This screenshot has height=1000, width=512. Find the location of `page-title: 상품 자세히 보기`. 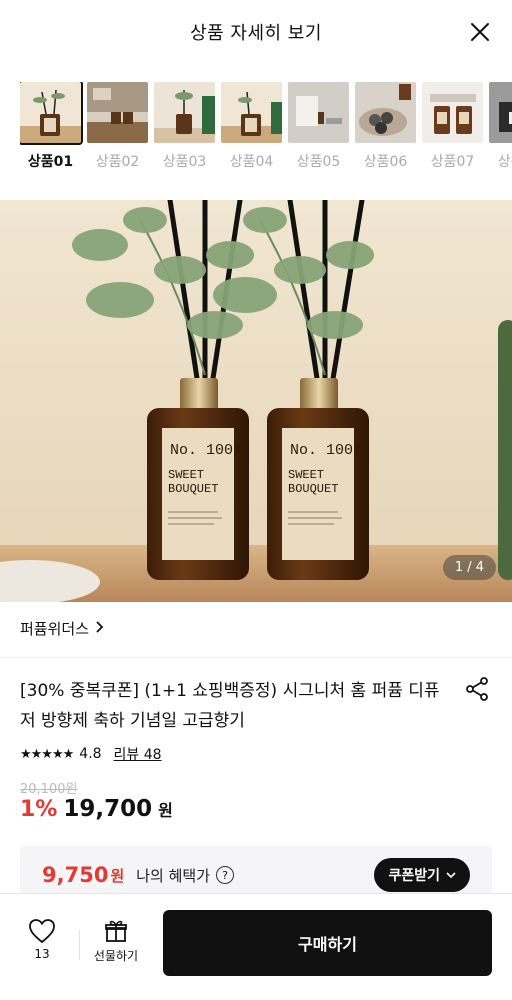

page-title: 상품 자세히 보기 is located at coordinates (256, 33).